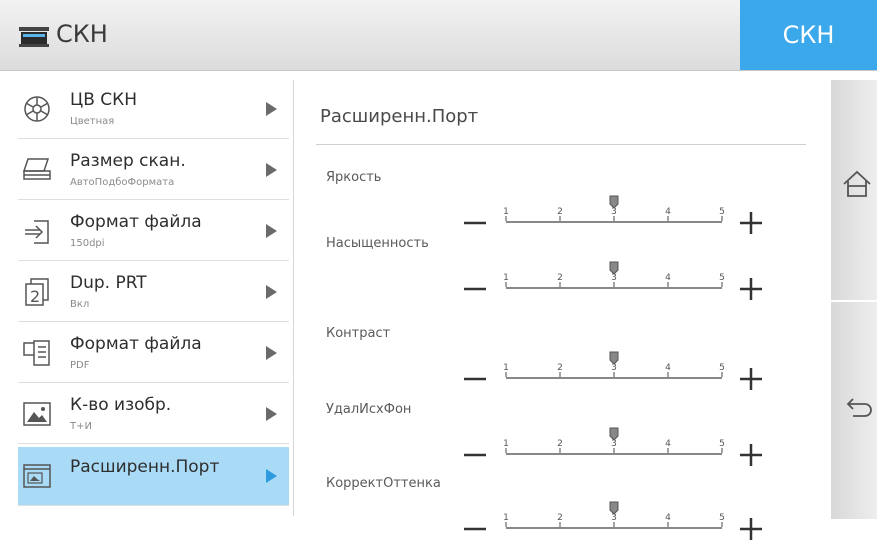  Describe the element at coordinates (37, 109) in the screenshot. I see `color-wheel-icon` at that location.